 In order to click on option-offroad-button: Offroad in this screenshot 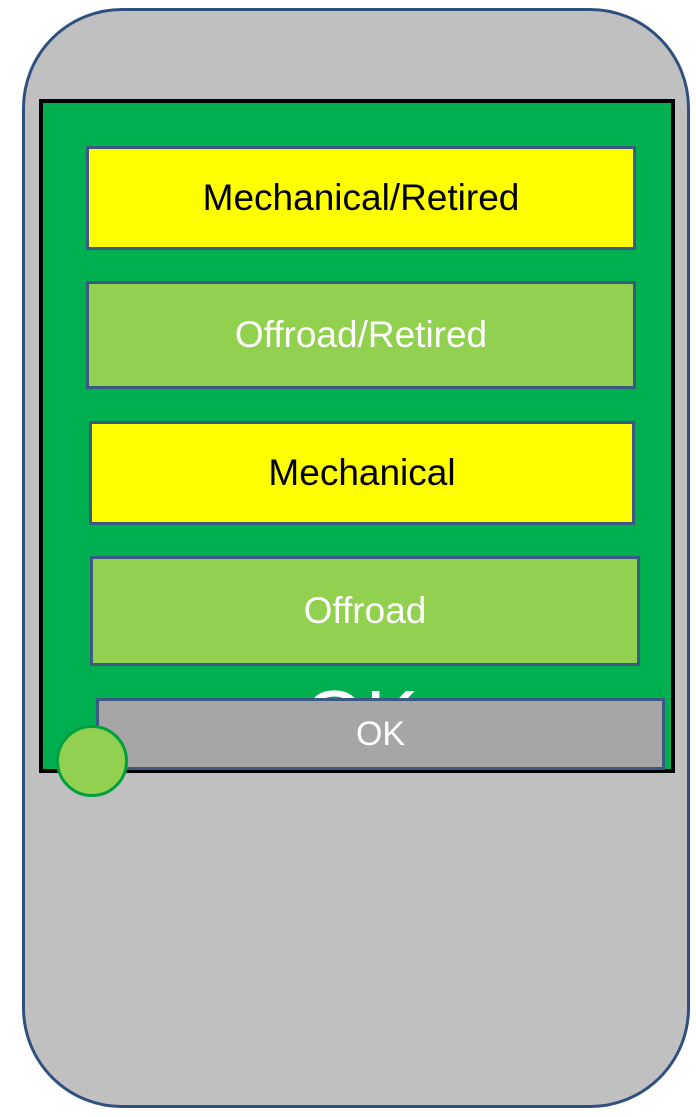, I will do `click(365, 611)`.